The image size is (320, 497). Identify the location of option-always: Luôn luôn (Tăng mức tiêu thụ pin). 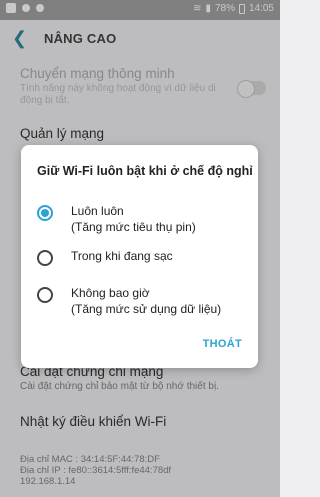
(142, 219).